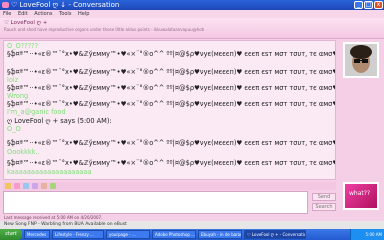  What do you see at coordinates (35, 186) in the screenshot?
I see `voice-clip-icon` at bounding box center [35, 186].